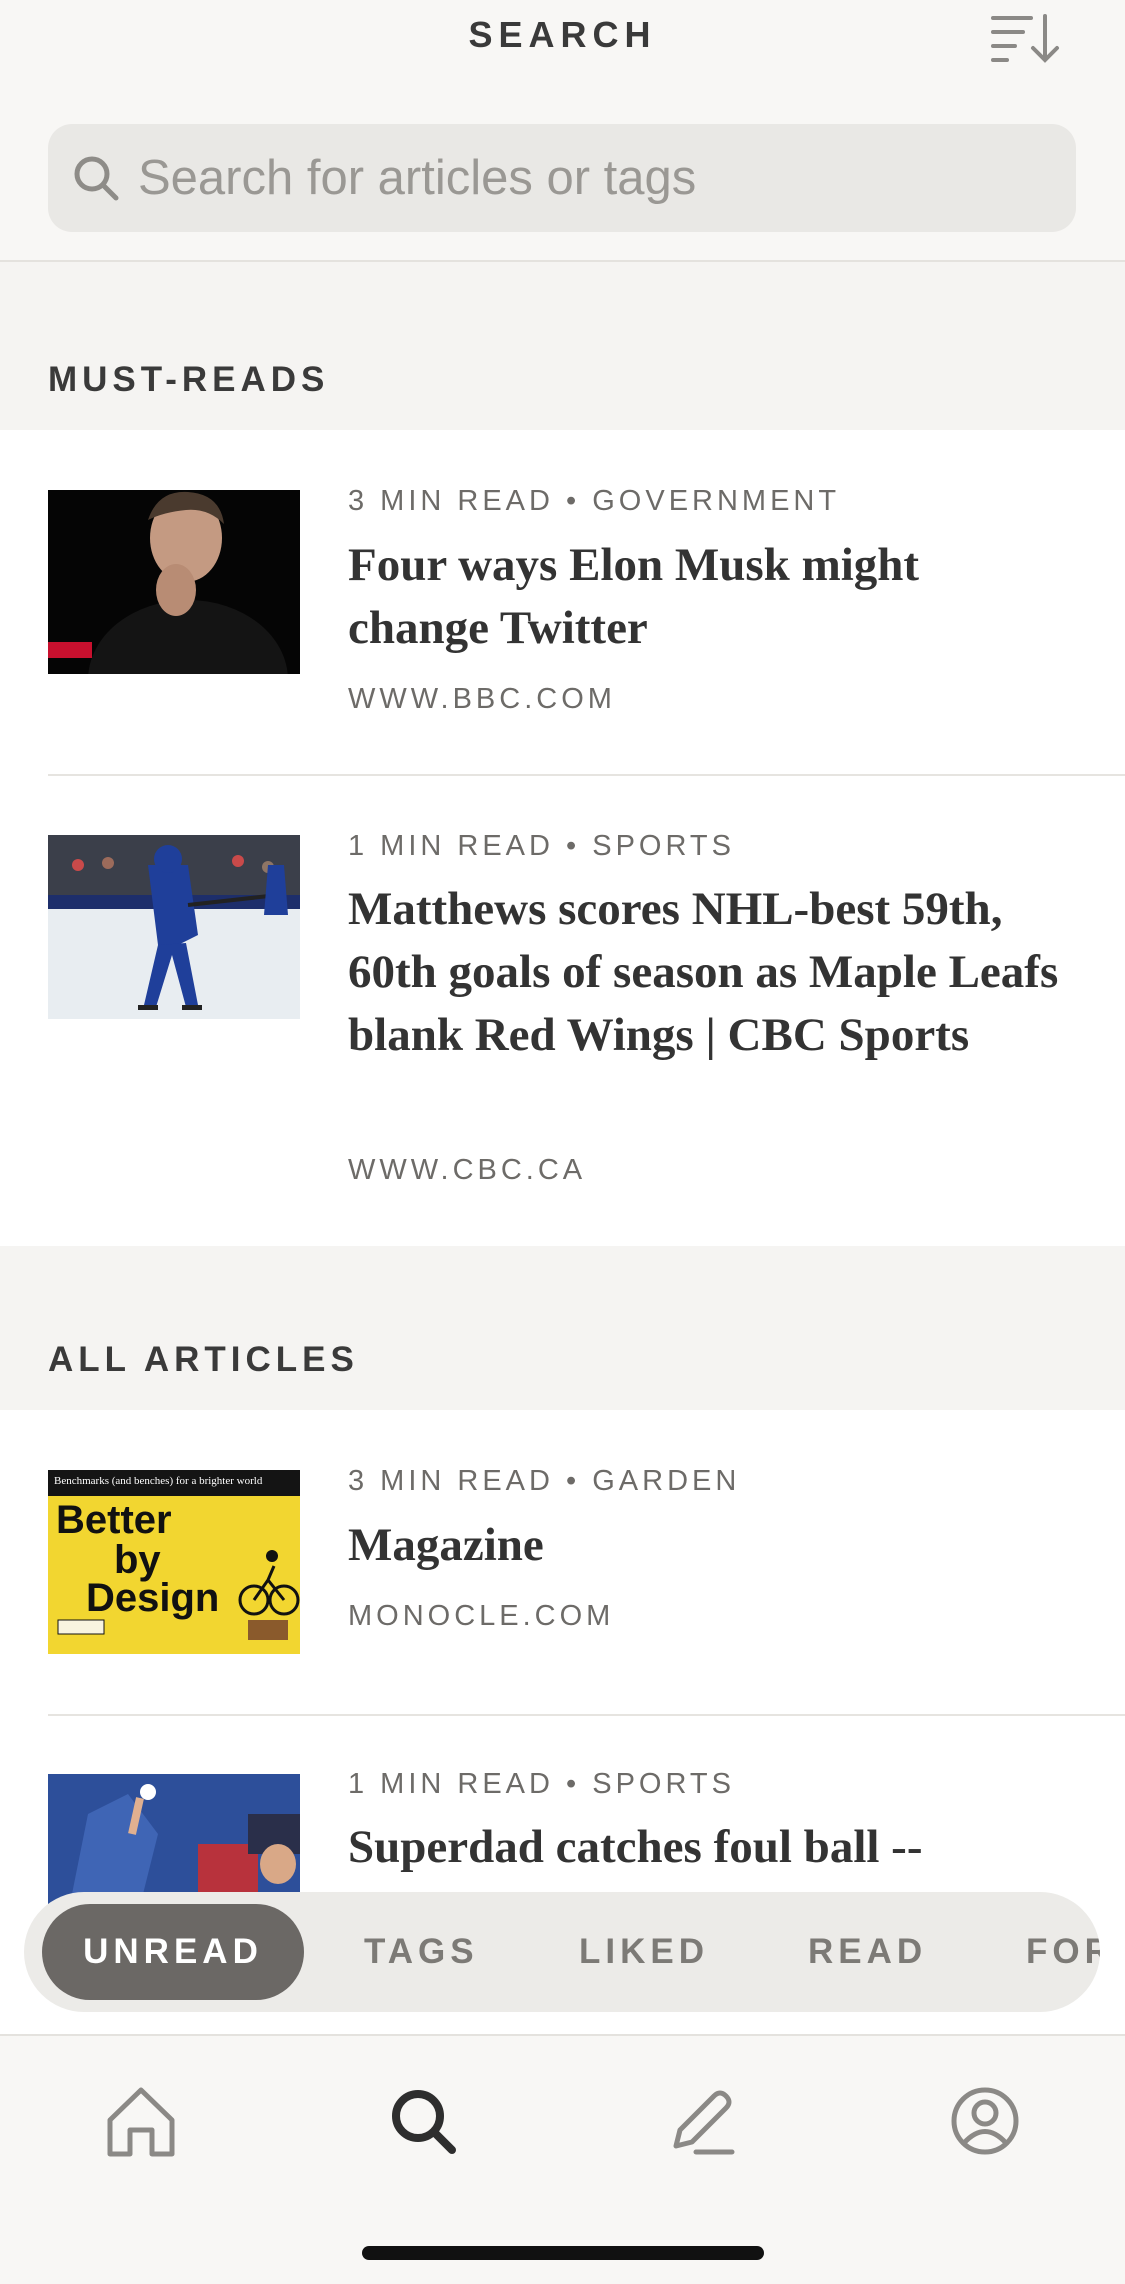  What do you see at coordinates (467, 1170) in the screenshot?
I see `article-source: WWW.CBC.CA` at bounding box center [467, 1170].